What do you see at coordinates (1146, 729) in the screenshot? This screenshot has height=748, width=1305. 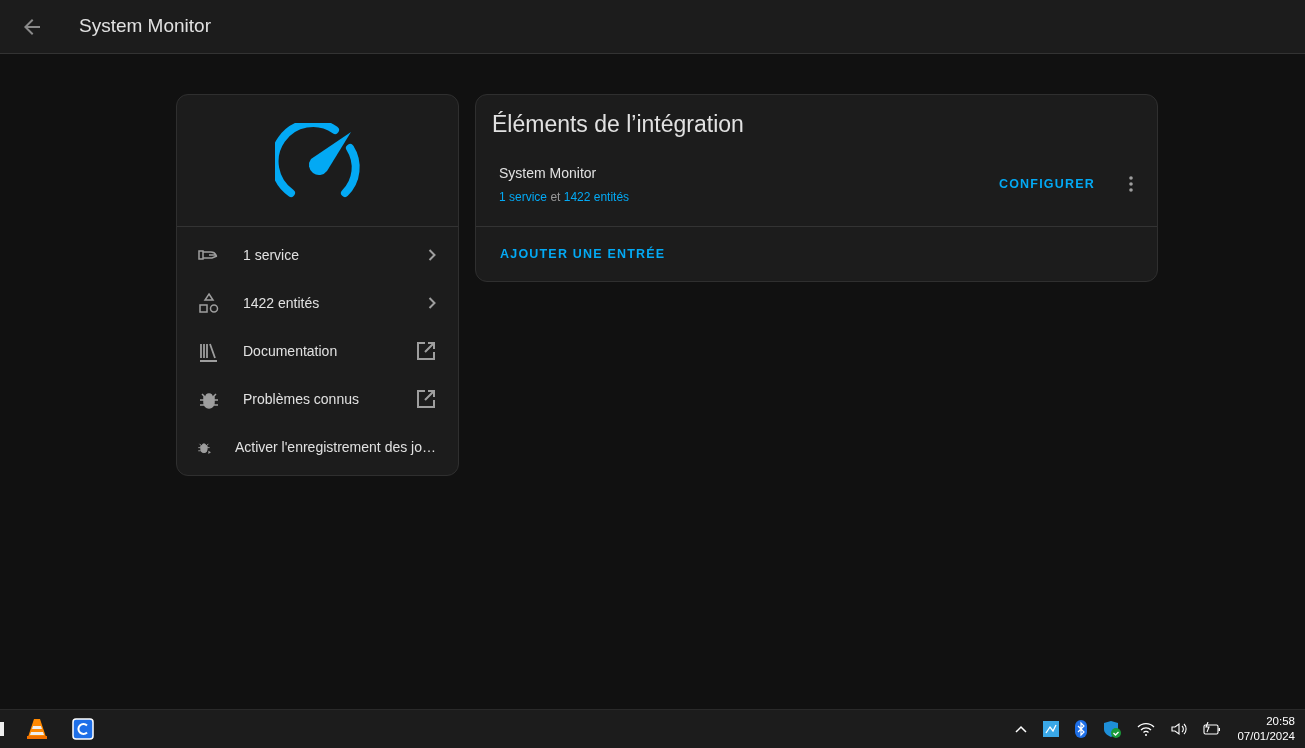 I see `wifi-icon` at bounding box center [1146, 729].